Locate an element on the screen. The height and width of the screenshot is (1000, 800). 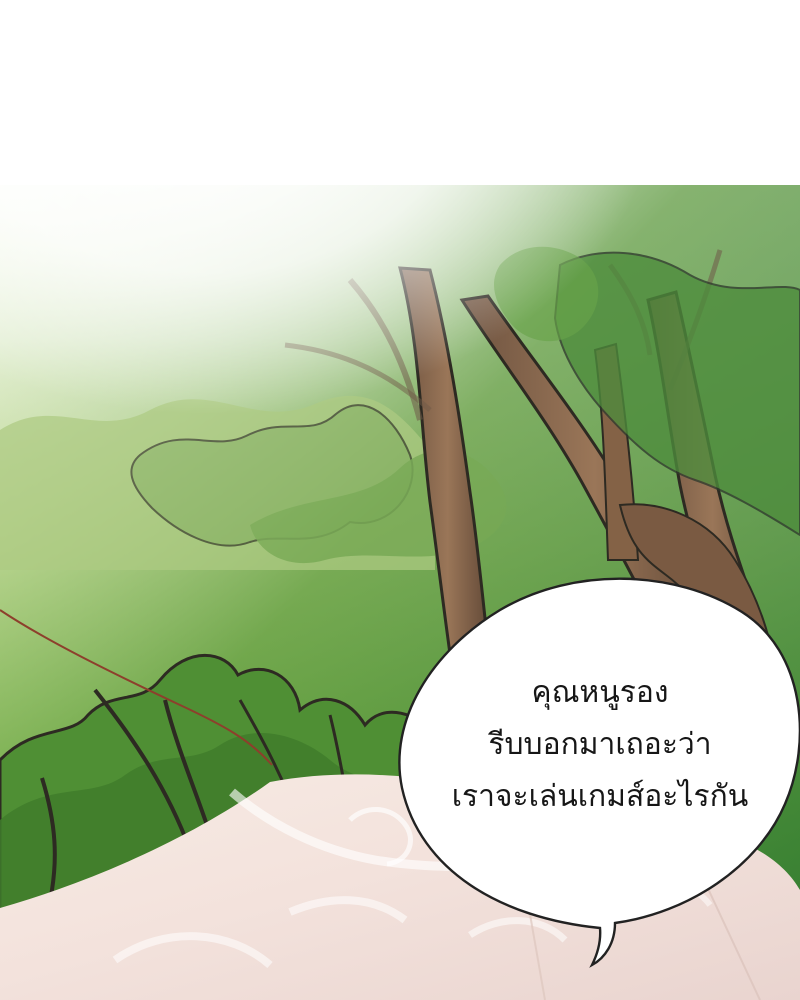
speech-line-1: คุณหนูรอง is located at coordinates (600, 692).